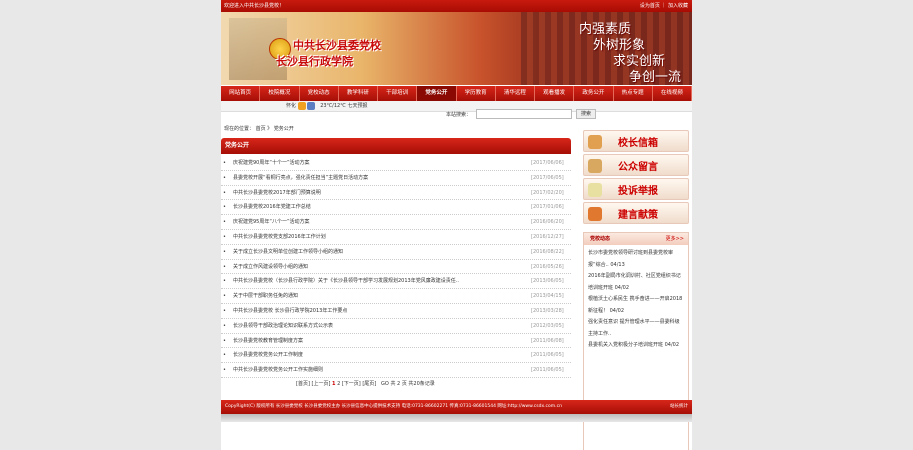 The height and width of the screenshot is (450, 913). I want to click on list-item: • 长沙县委党校2016年党建工作总结 [2017/01/06], so click(396, 208).